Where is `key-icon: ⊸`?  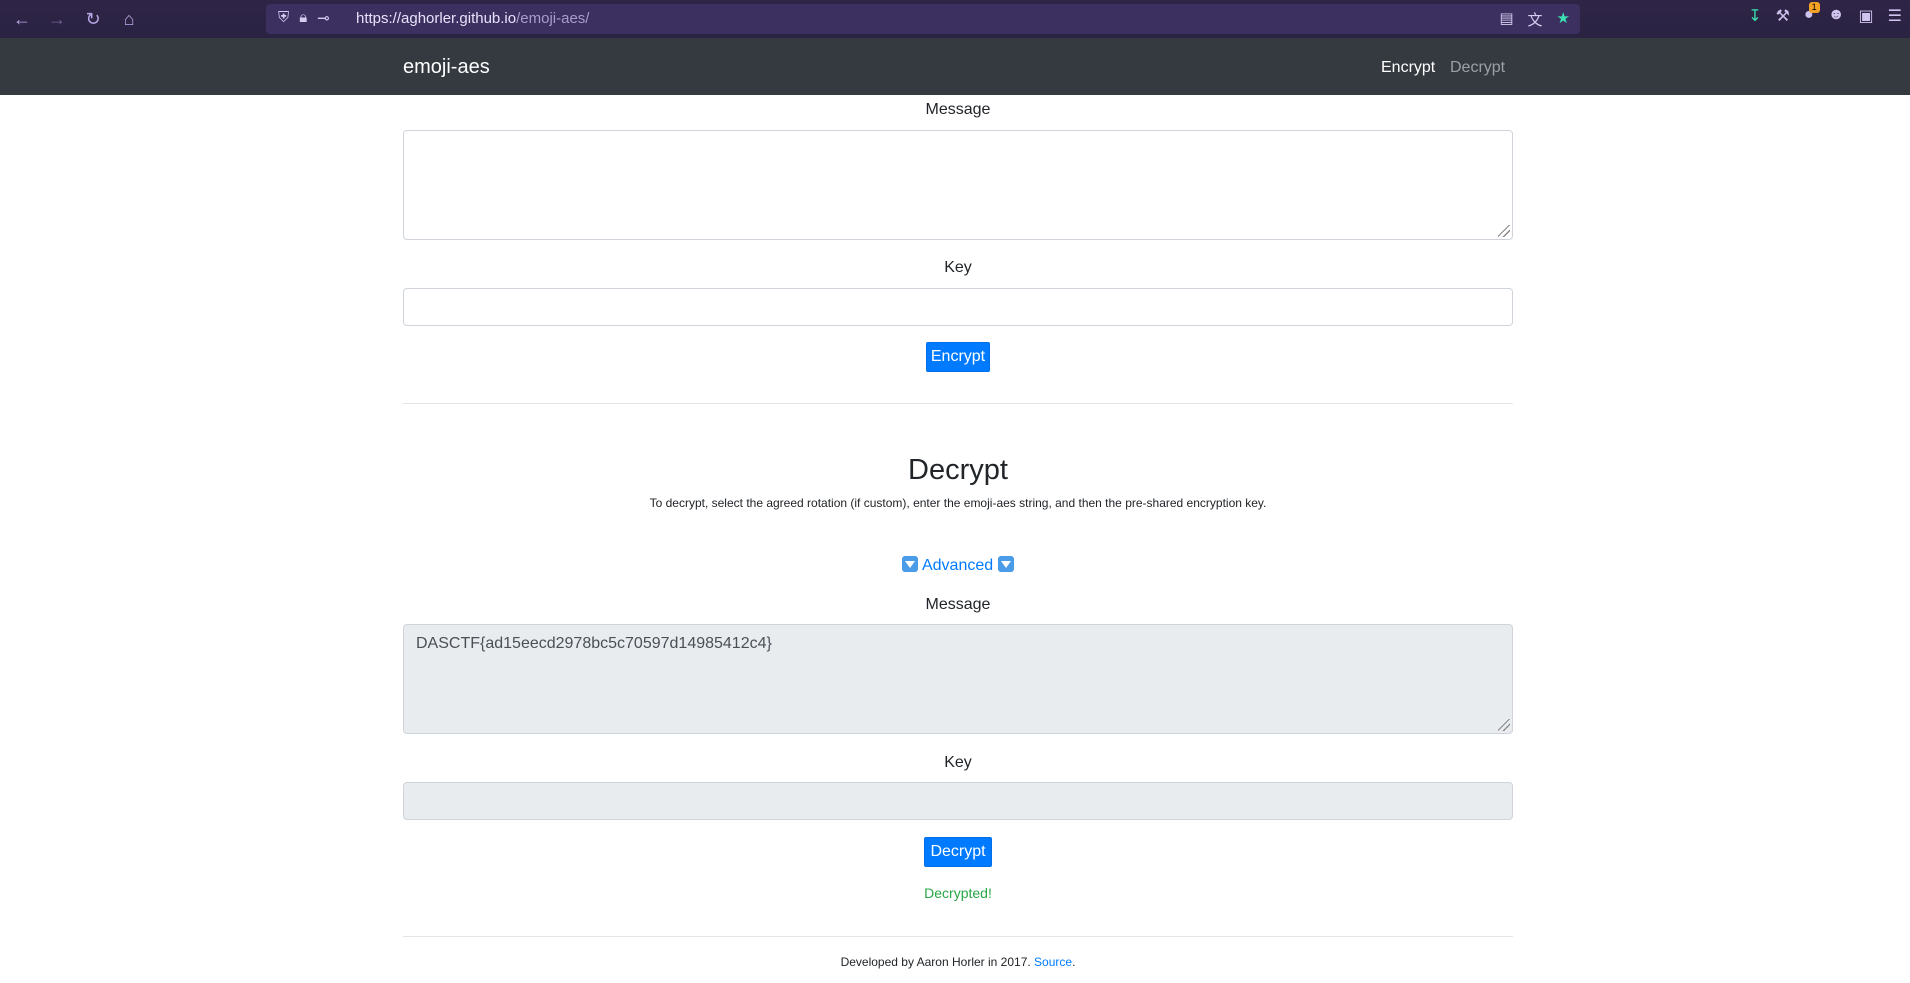
key-icon: ⊸ is located at coordinates (323, 18).